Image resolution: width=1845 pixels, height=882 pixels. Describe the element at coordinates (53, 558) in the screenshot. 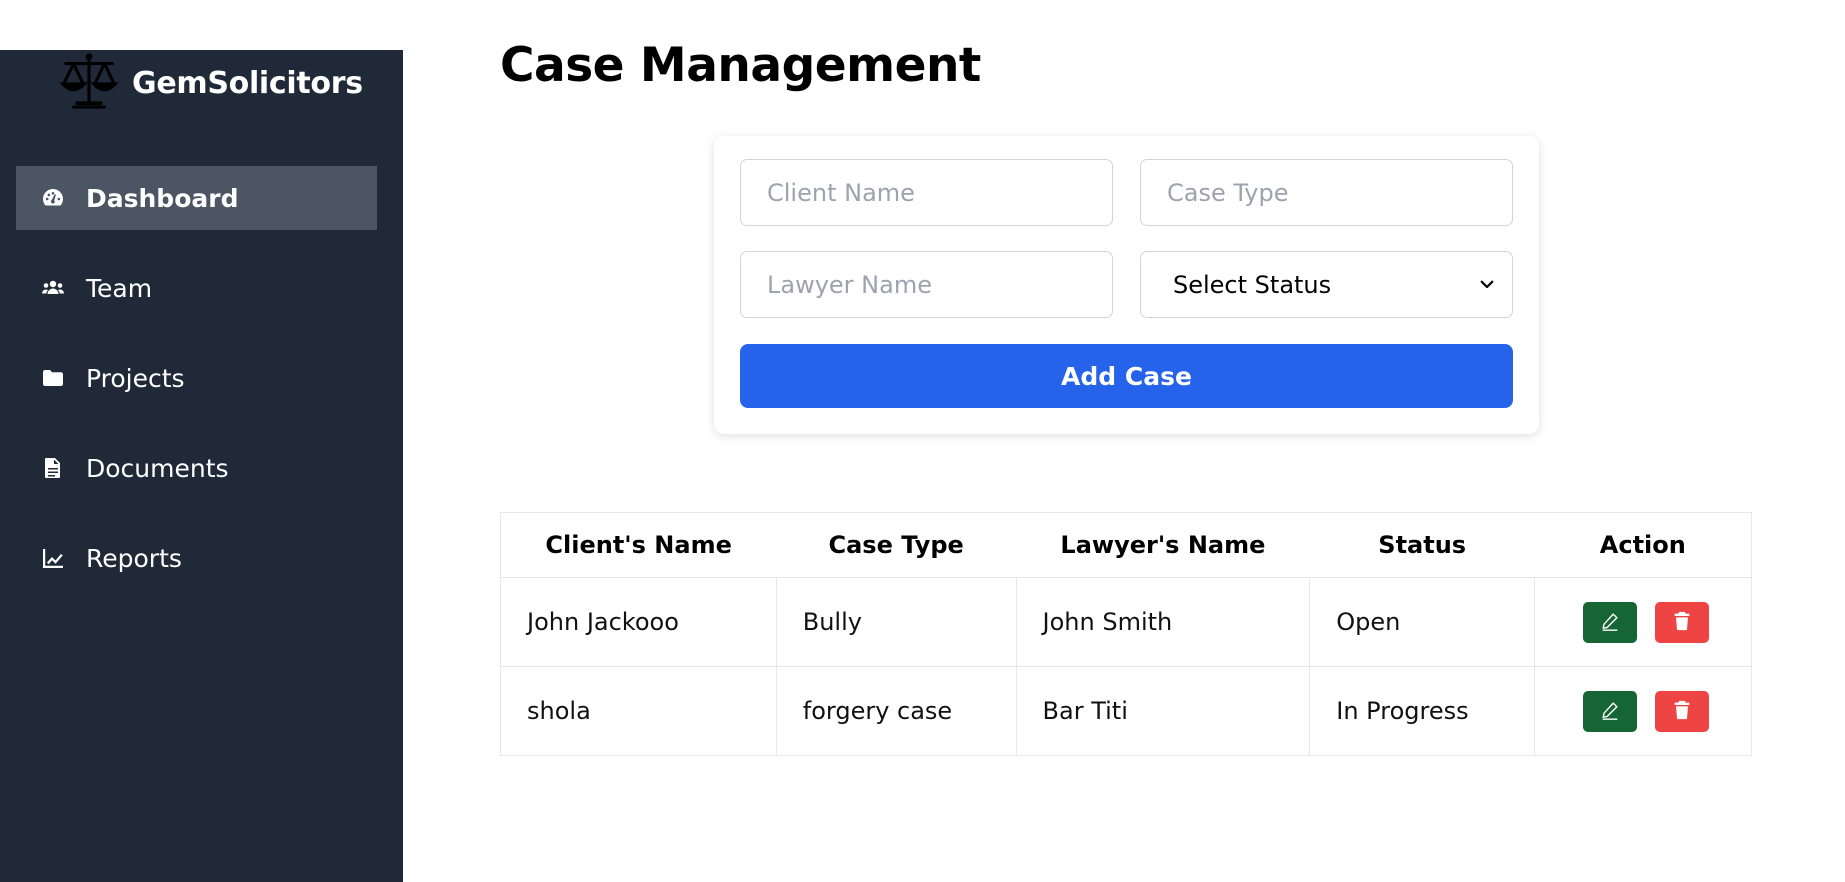

I see `chart-line-icon` at that location.